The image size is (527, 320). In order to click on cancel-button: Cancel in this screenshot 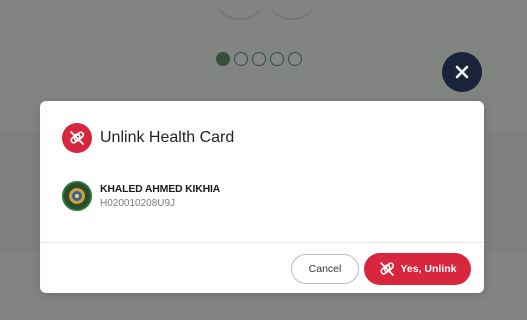, I will do `click(325, 269)`.